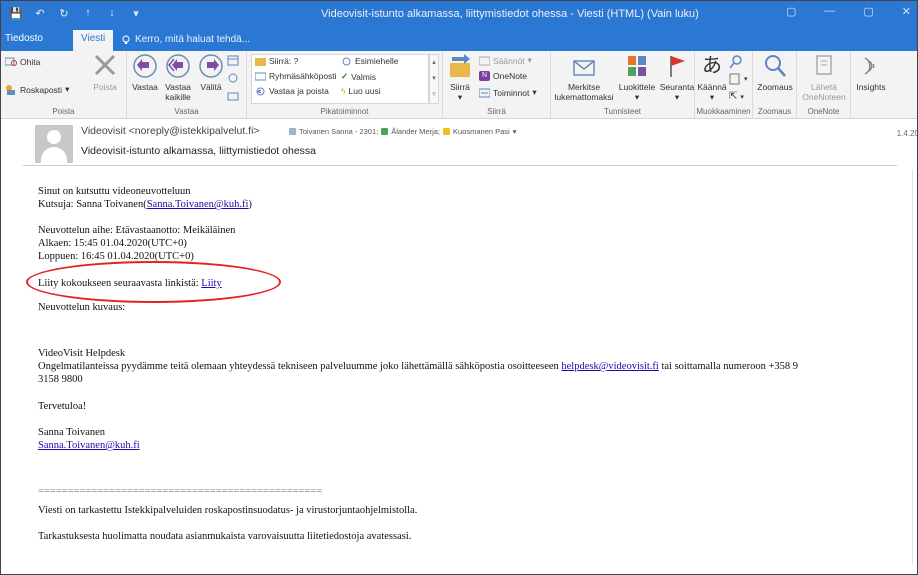 The height and width of the screenshot is (575, 918). What do you see at coordinates (64, 13) in the screenshot?
I see `redo-icon: ↻` at bounding box center [64, 13].